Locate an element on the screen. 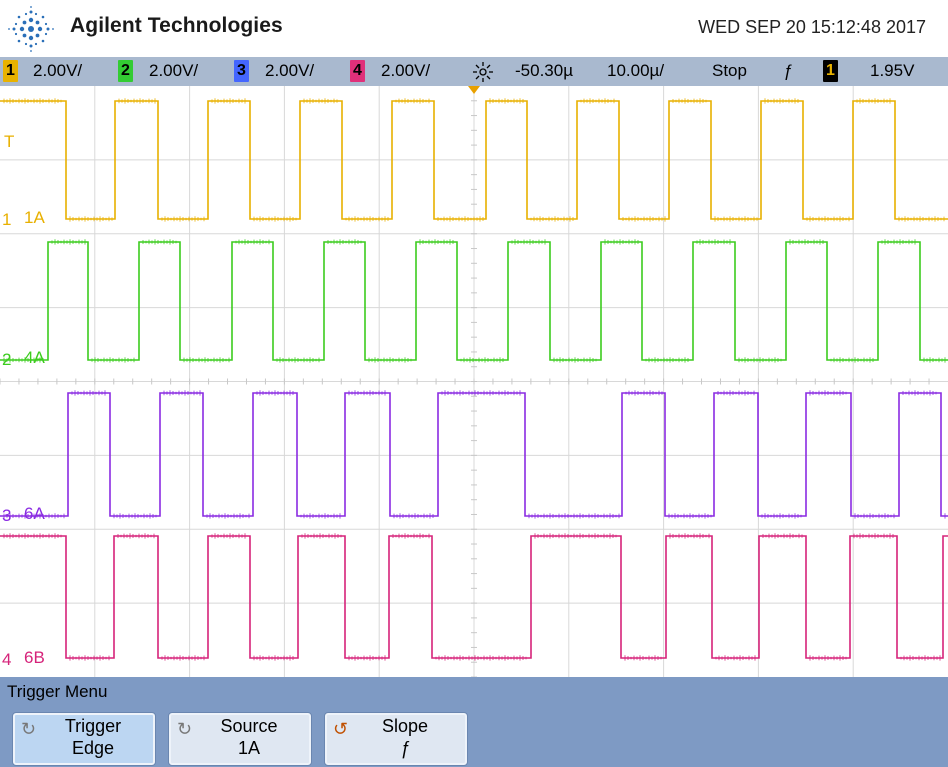 Image resolution: width=948 pixels, height=767 pixels. brand-name: Agilent Technologies is located at coordinates (176, 25).